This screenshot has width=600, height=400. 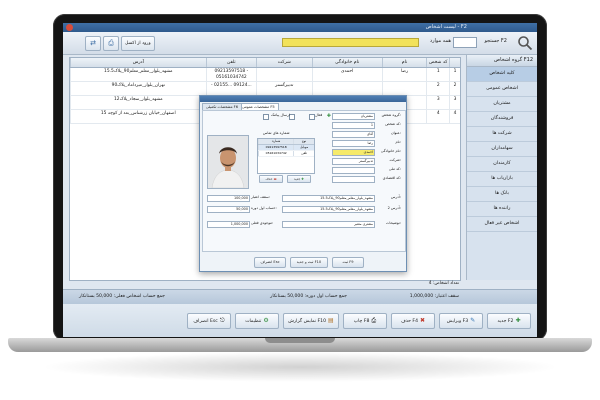 I want to click on col-family: نام خانوادگی, so click(x=346, y=62).